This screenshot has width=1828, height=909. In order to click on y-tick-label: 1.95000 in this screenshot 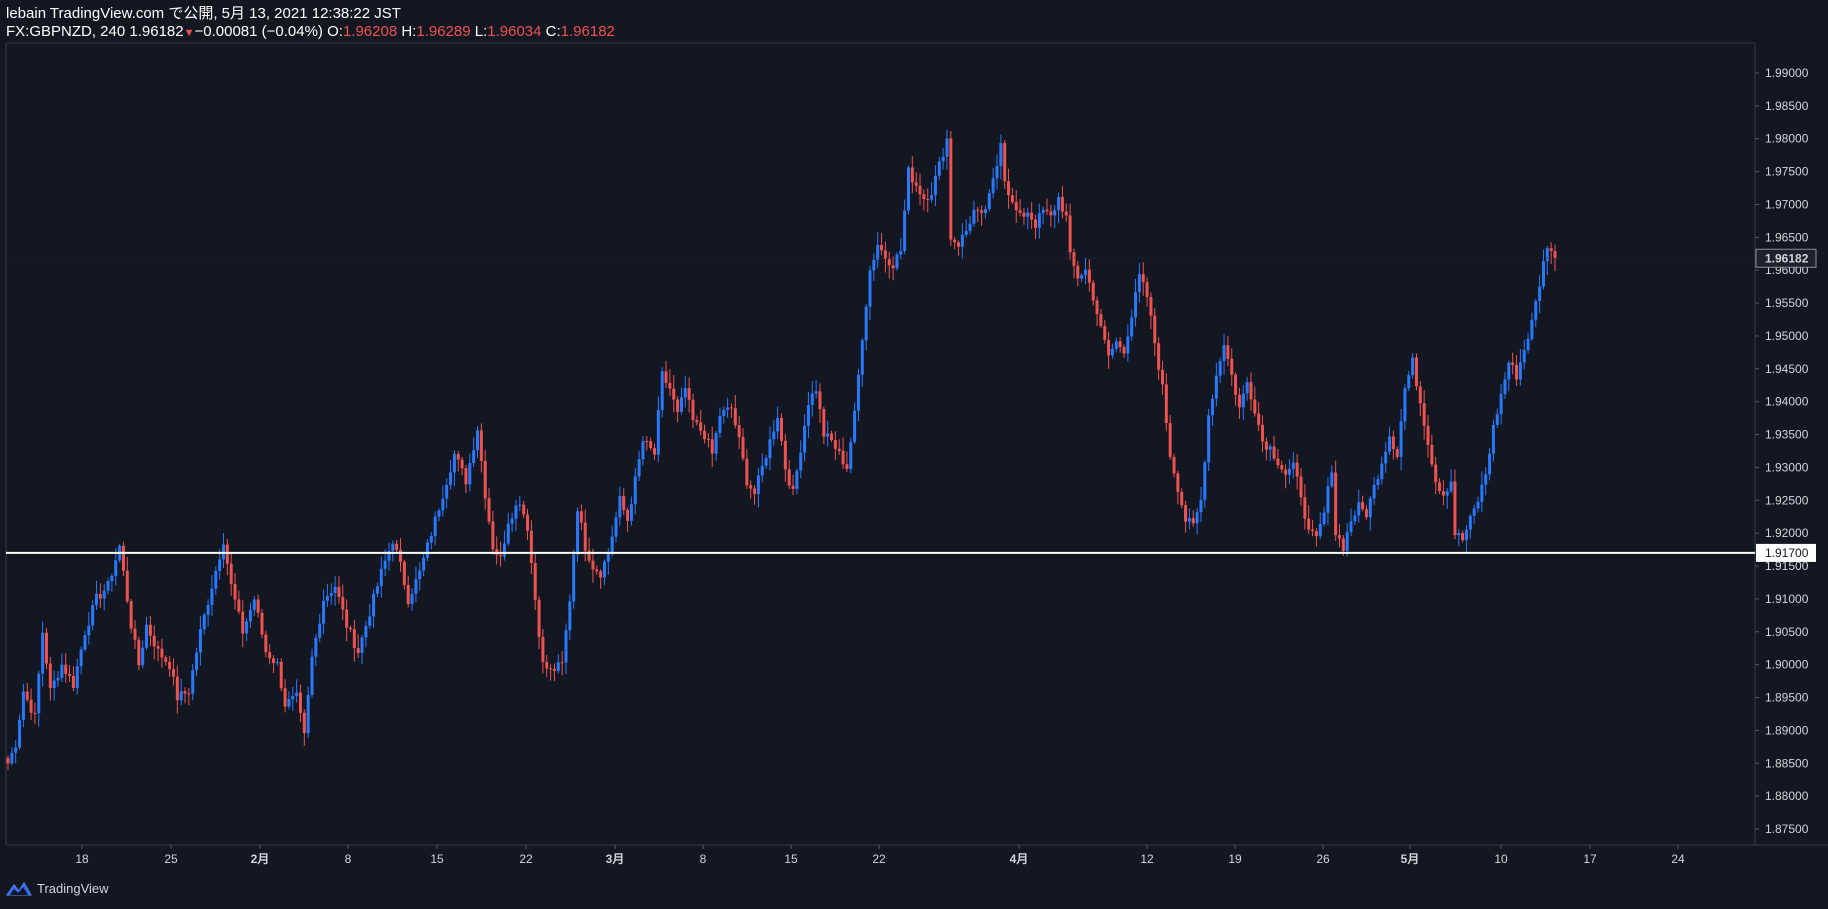, I will do `click(1787, 336)`.